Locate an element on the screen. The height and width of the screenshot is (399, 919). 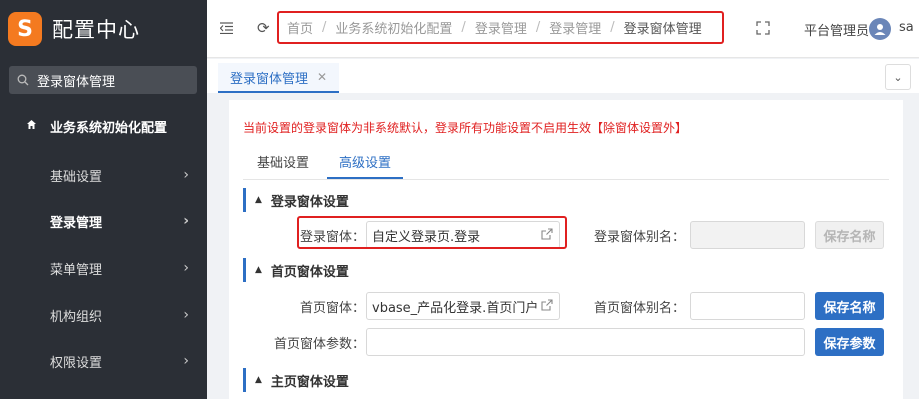
home-form-label: 首页窗体： is located at coordinates (332, 308).